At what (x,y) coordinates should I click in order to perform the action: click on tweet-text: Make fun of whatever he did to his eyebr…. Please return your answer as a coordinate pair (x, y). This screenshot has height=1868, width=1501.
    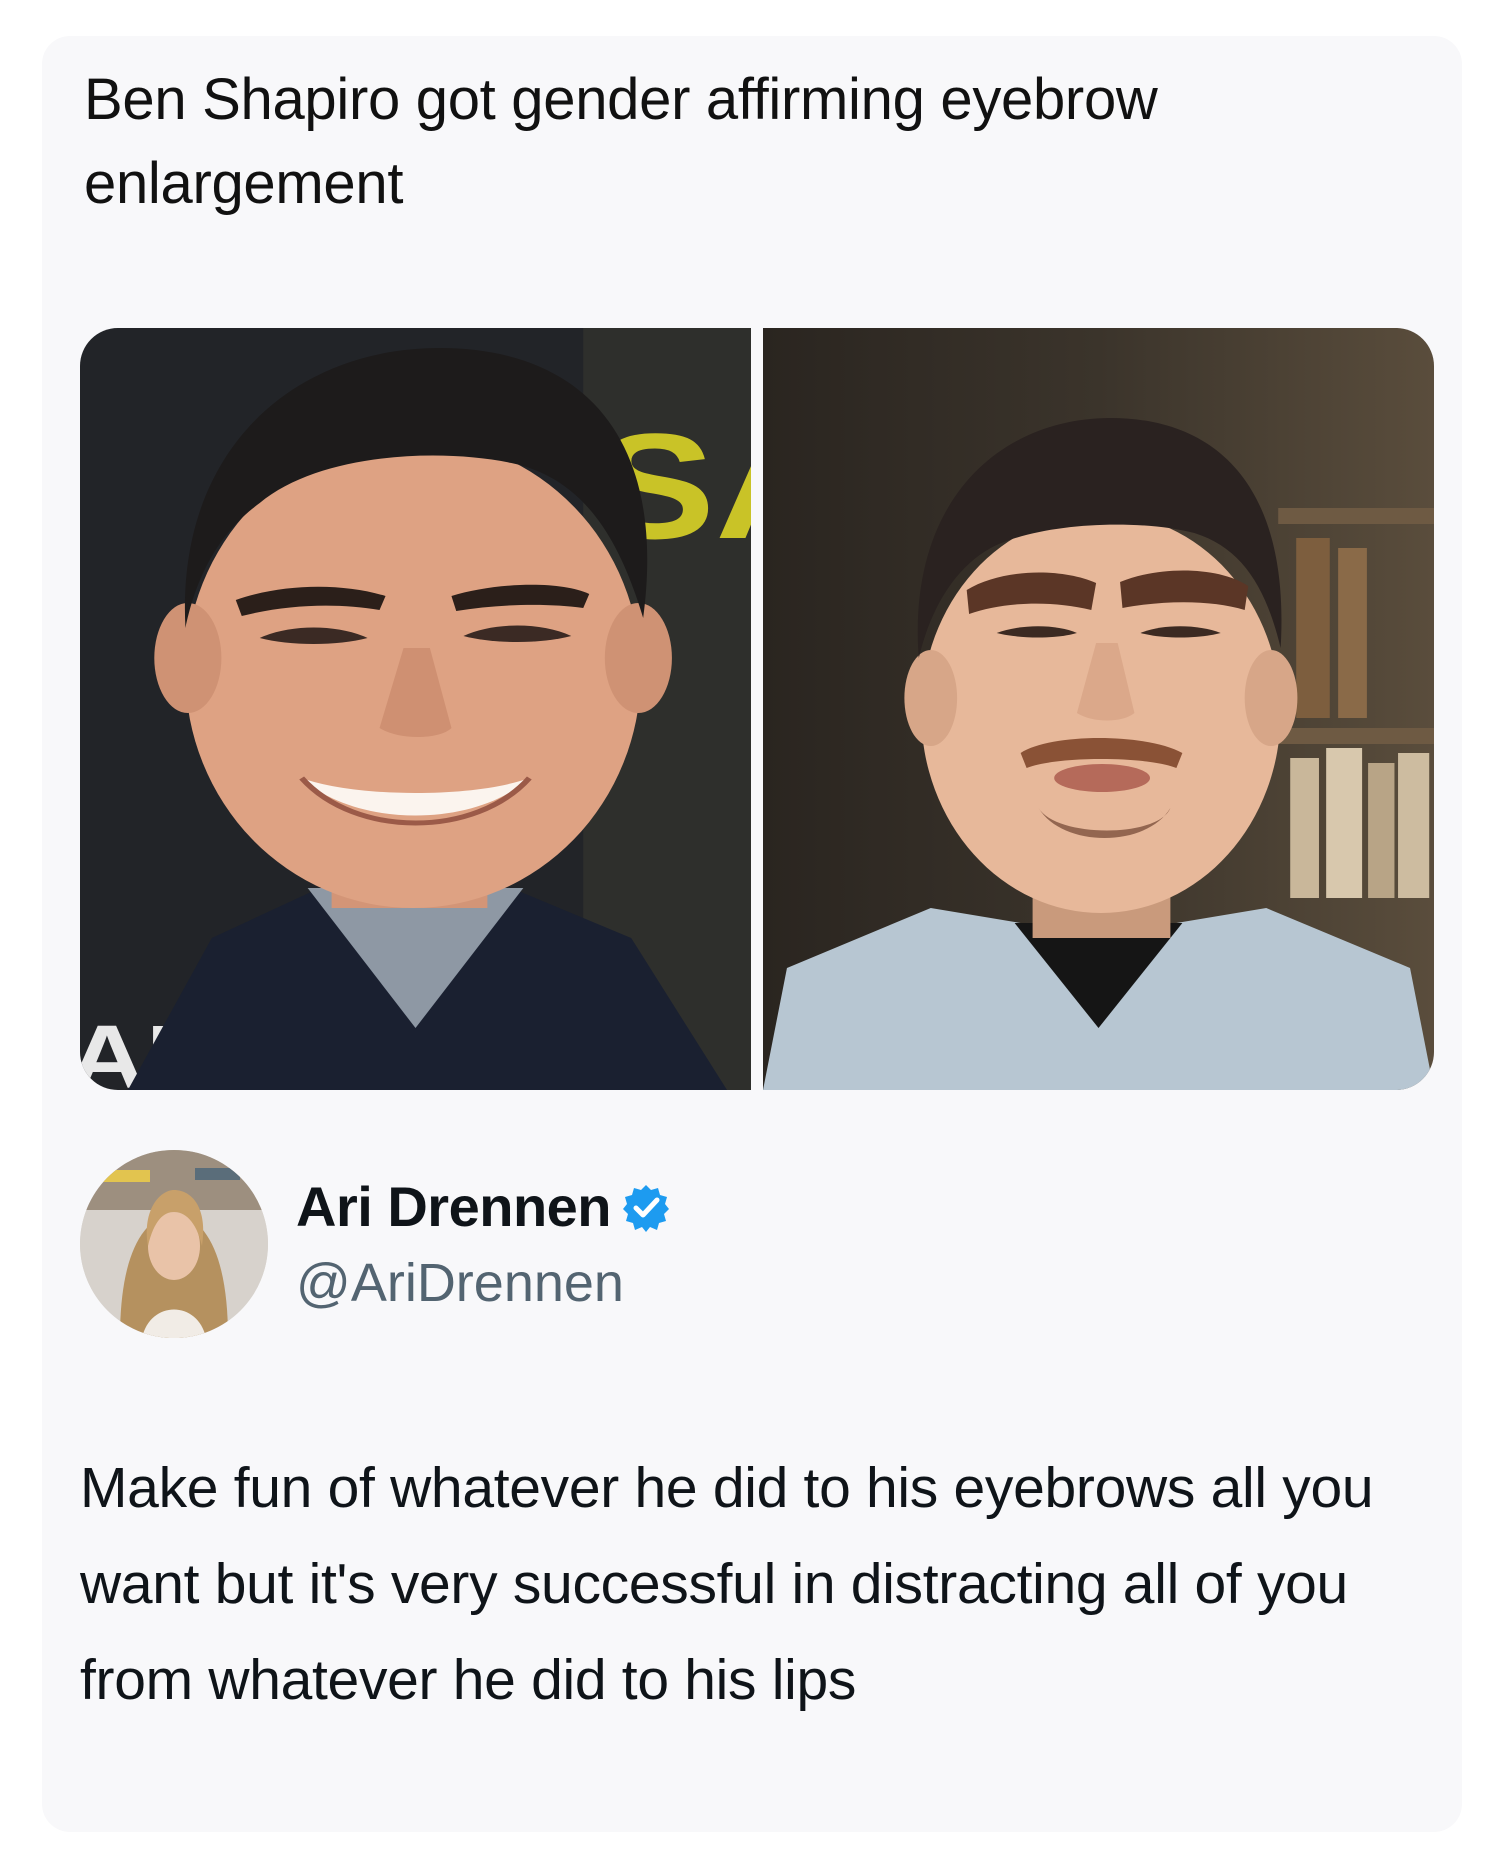
    Looking at the image, I should click on (727, 1584).